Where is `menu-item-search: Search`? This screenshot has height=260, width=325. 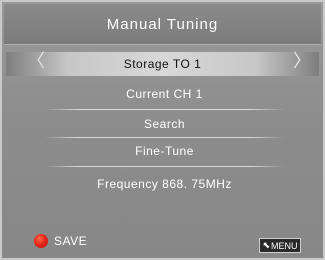 menu-item-search: Search is located at coordinates (164, 124).